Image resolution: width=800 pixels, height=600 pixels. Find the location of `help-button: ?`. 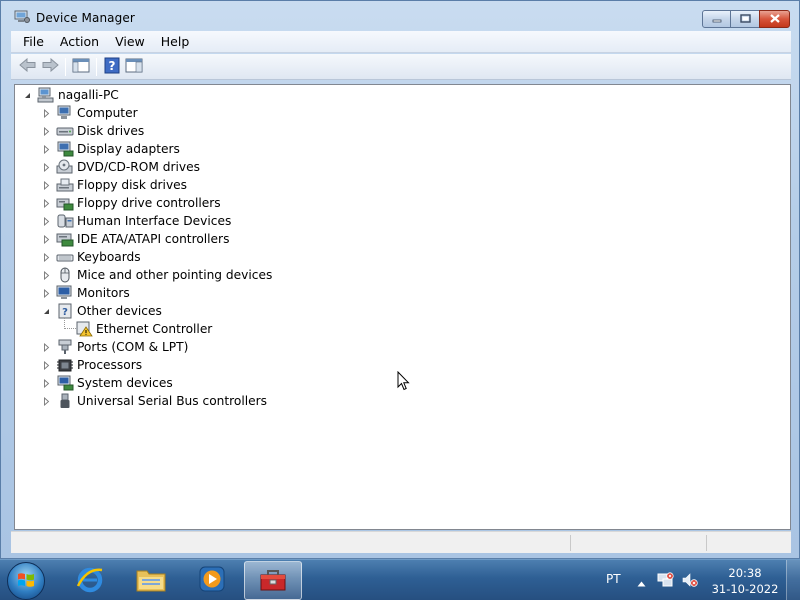

help-button: ? is located at coordinates (112, 67).